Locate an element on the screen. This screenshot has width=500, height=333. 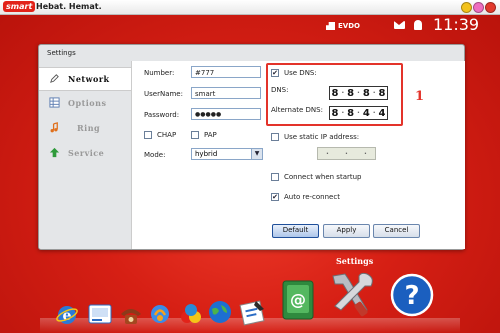
apply-button: Apply is located at coordinates (346, 231).